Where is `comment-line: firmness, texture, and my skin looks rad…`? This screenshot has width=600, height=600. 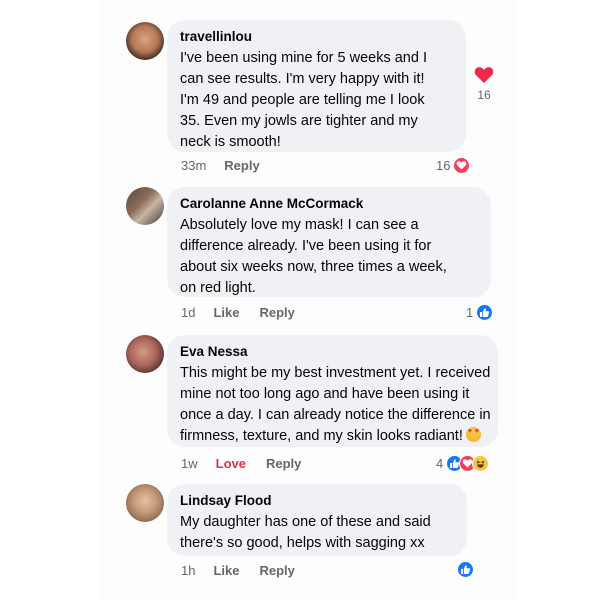 comment-line: firmness, texture, and my skin looks rad… is located at coordinates (332, 436).